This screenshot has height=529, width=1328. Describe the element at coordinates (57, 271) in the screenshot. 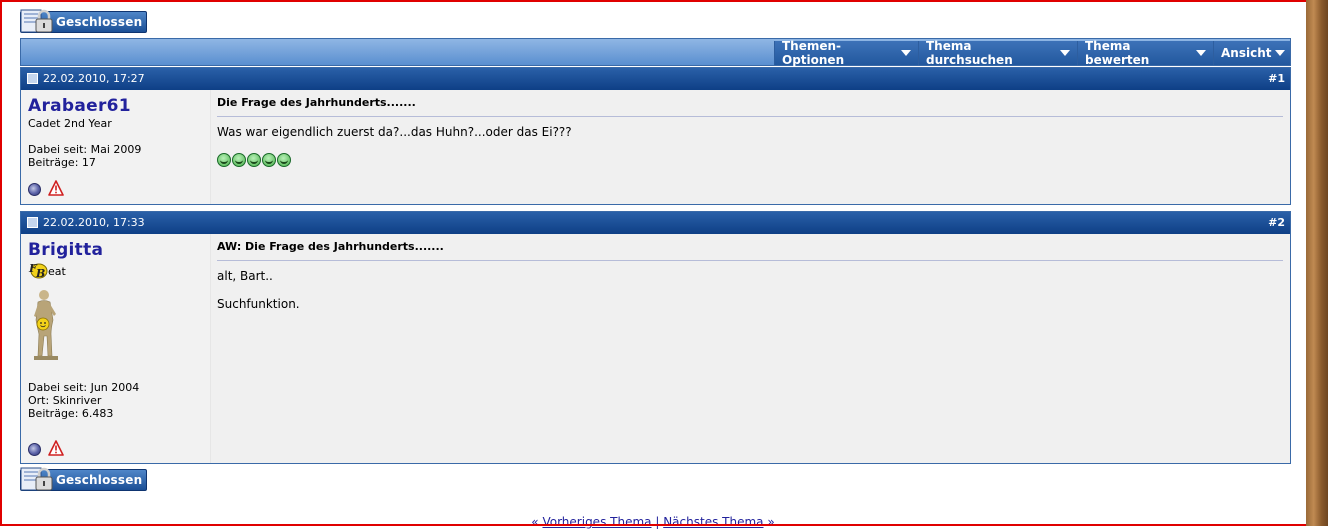

I see `user-title: eat` at that location.